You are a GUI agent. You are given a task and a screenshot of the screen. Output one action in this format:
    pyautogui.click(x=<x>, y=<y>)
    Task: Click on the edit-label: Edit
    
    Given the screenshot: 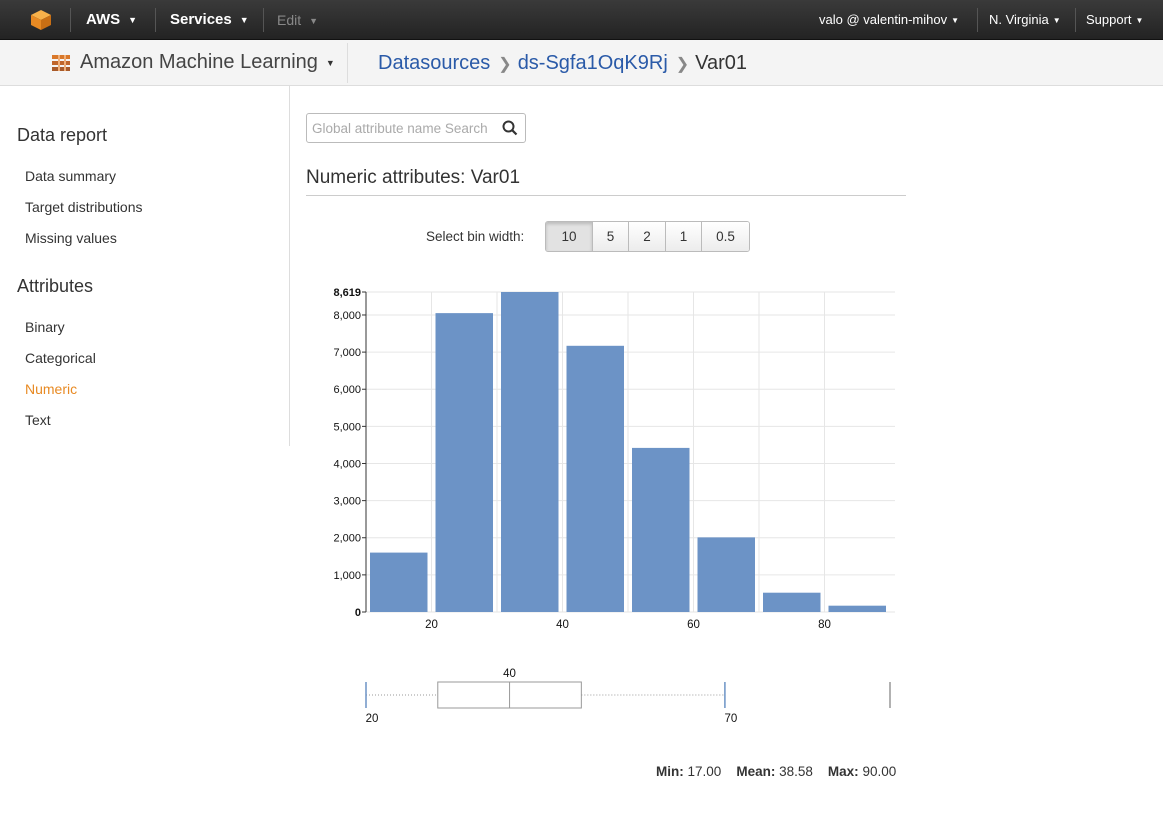 What is the action you would take?
    pyautogui.click(x=289, y=20)
    